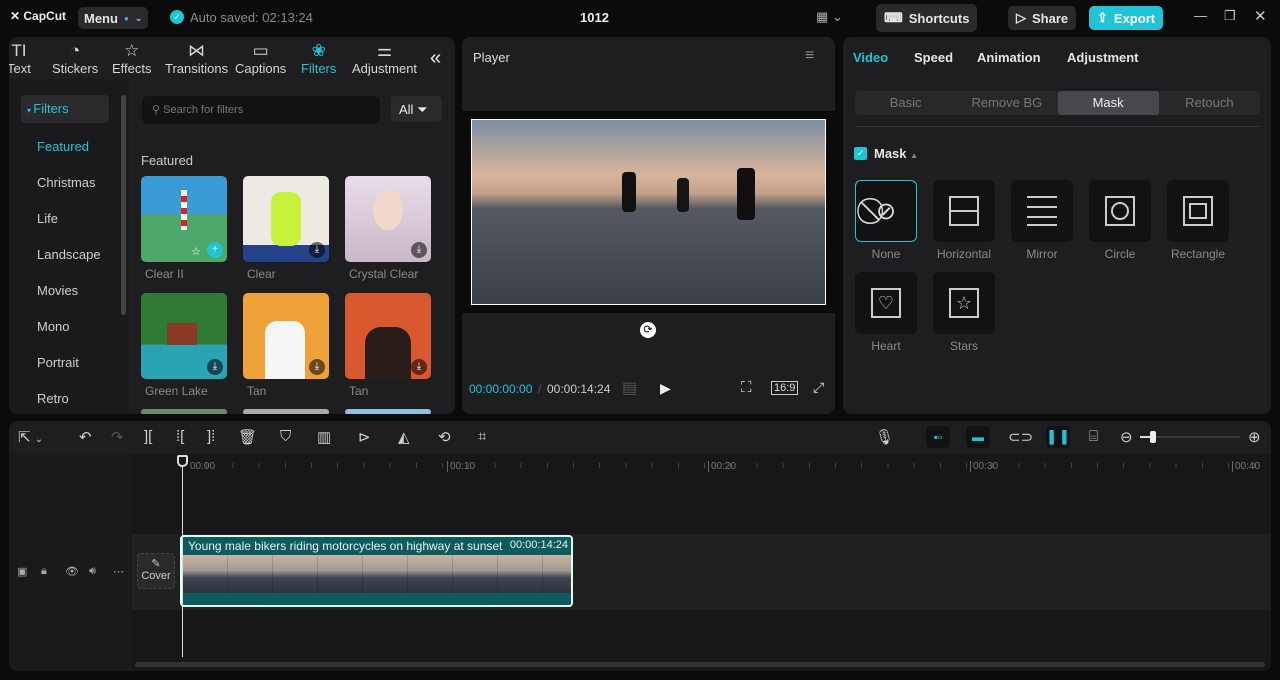 The image size is (1280, 680). What do you see at coordinates (66, 182) in the screenshot?
I see `category-christmas: Christmas` at bounding box center [66, 182].